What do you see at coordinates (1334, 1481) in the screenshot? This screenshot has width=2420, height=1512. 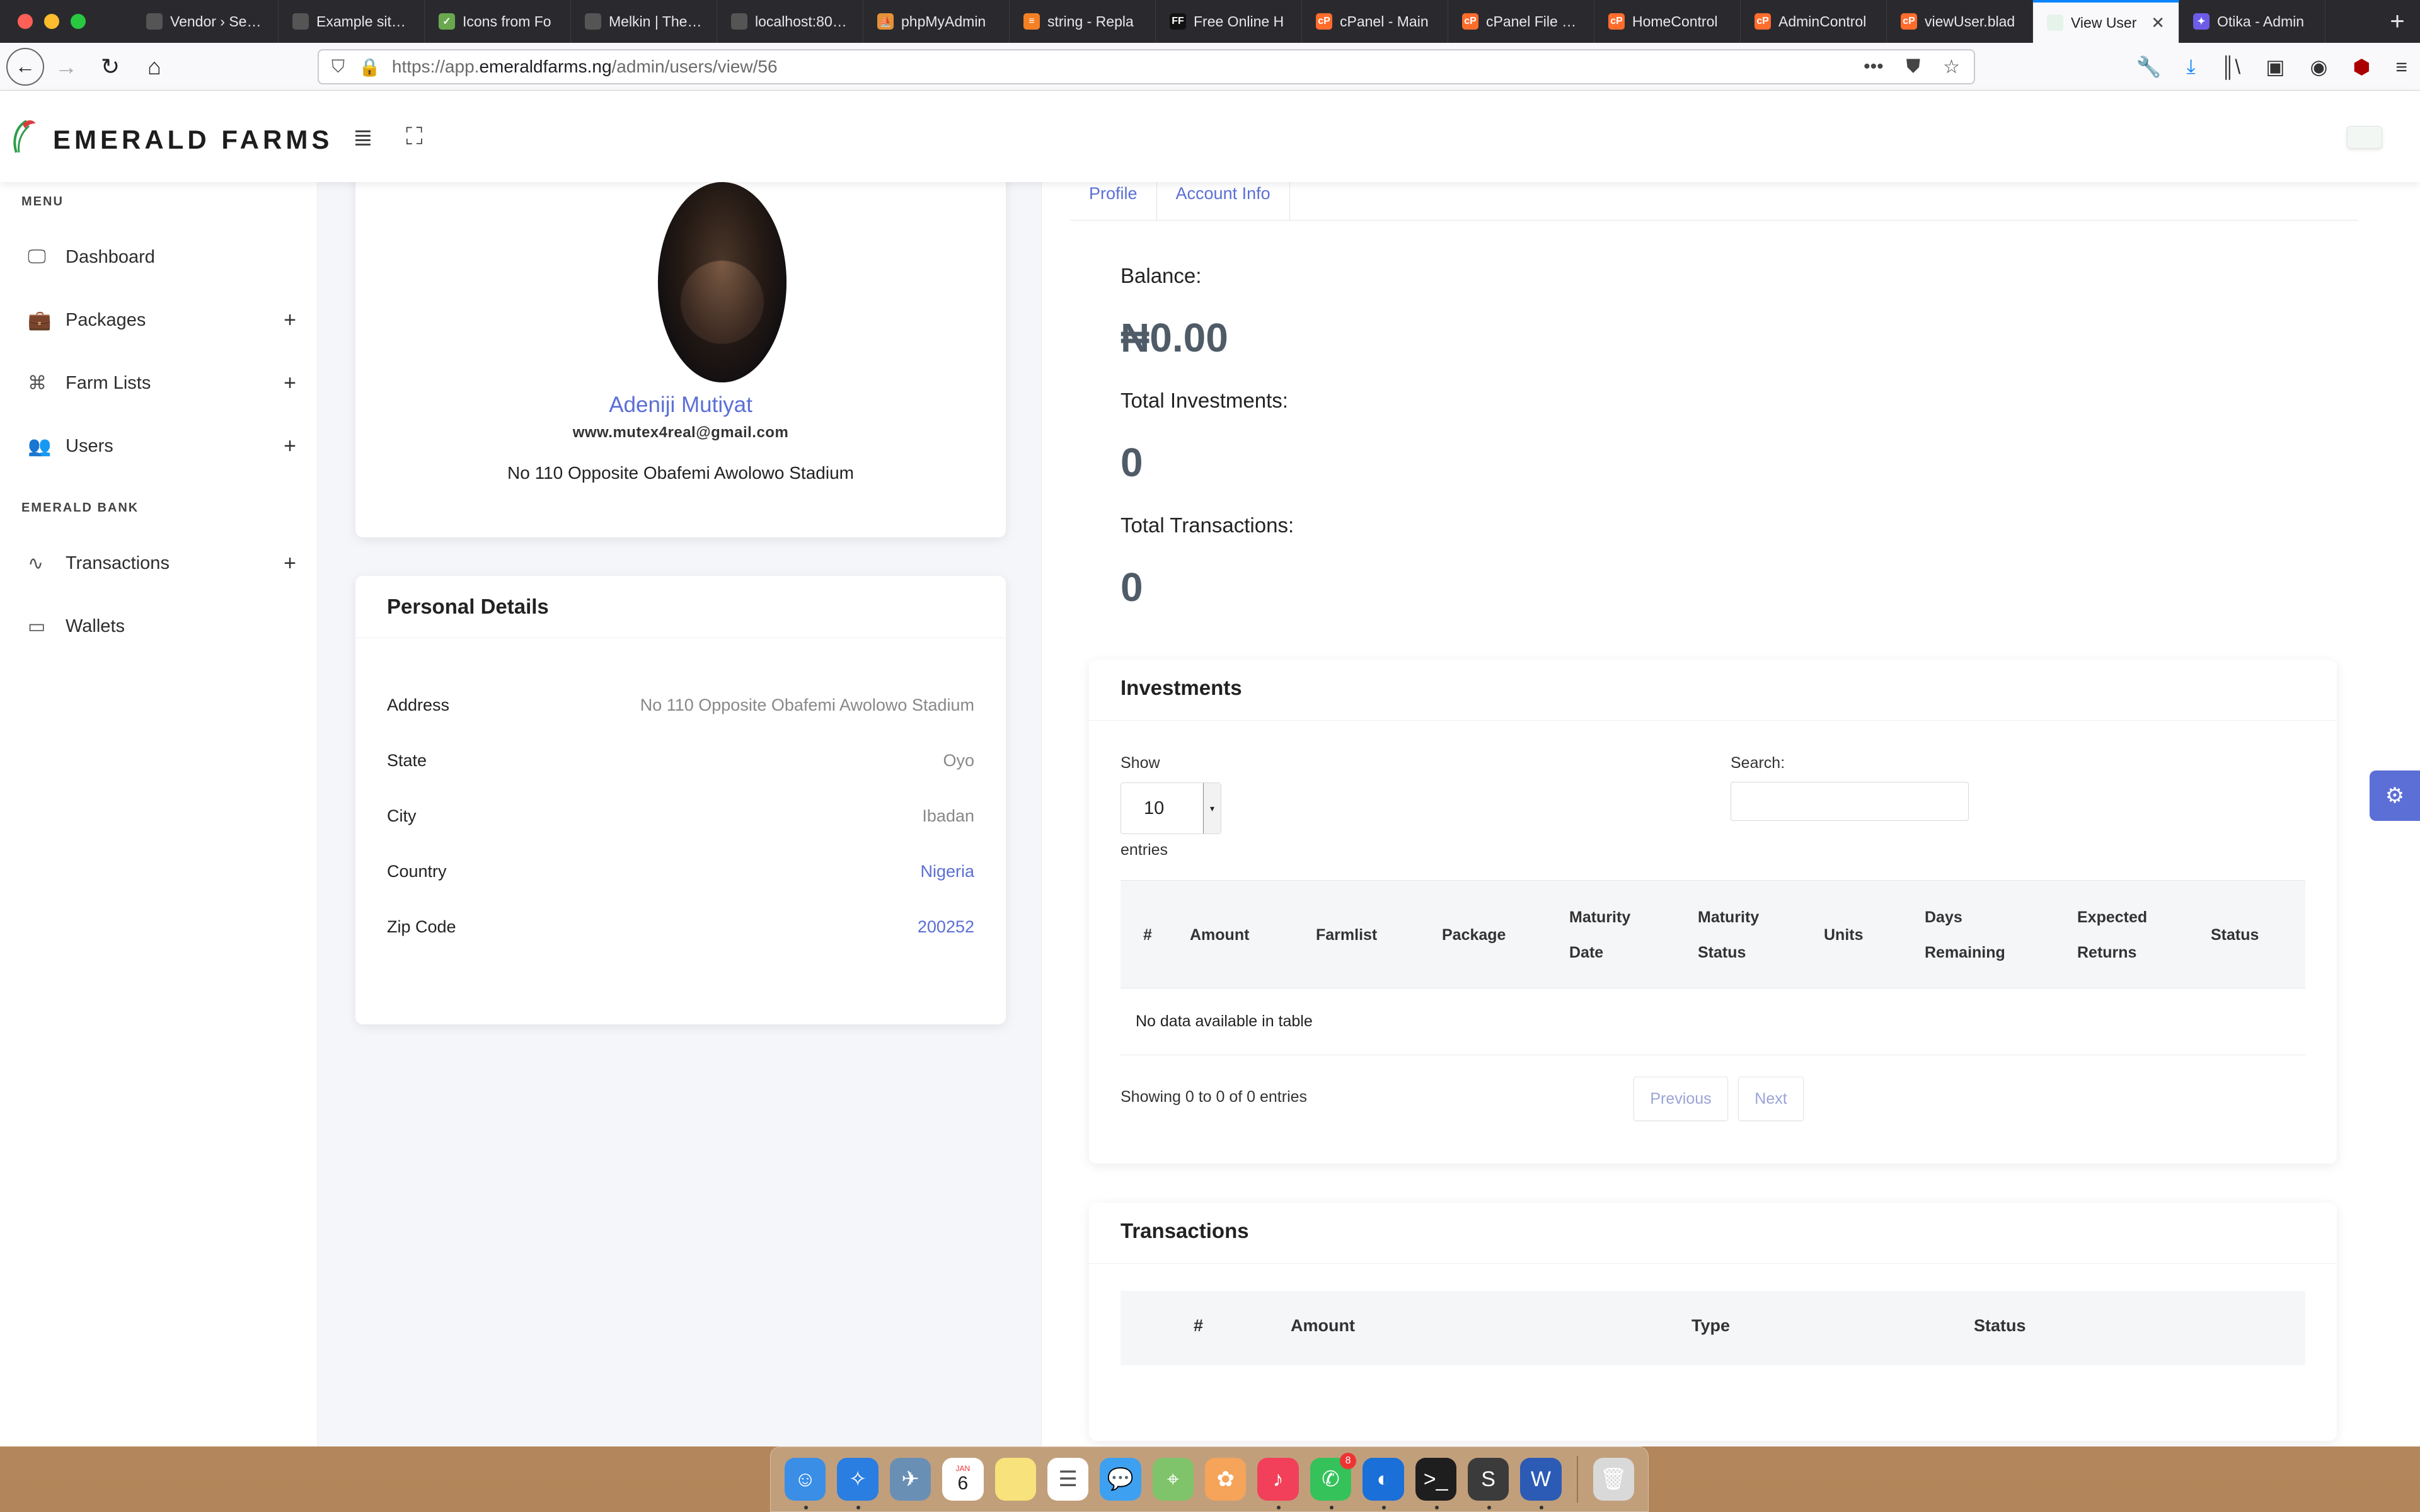 I see `whatsapp-icon: ✆ 8` at bounding box center [1334, 1481].